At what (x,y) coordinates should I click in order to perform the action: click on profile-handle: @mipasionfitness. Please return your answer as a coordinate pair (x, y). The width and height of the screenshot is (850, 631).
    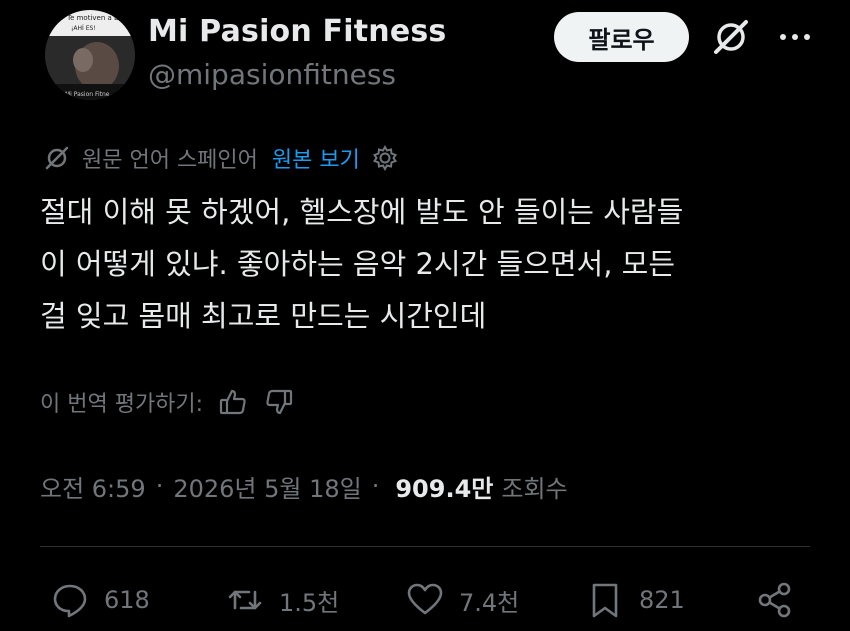
    Looking at the image, I should click on (272, 74).